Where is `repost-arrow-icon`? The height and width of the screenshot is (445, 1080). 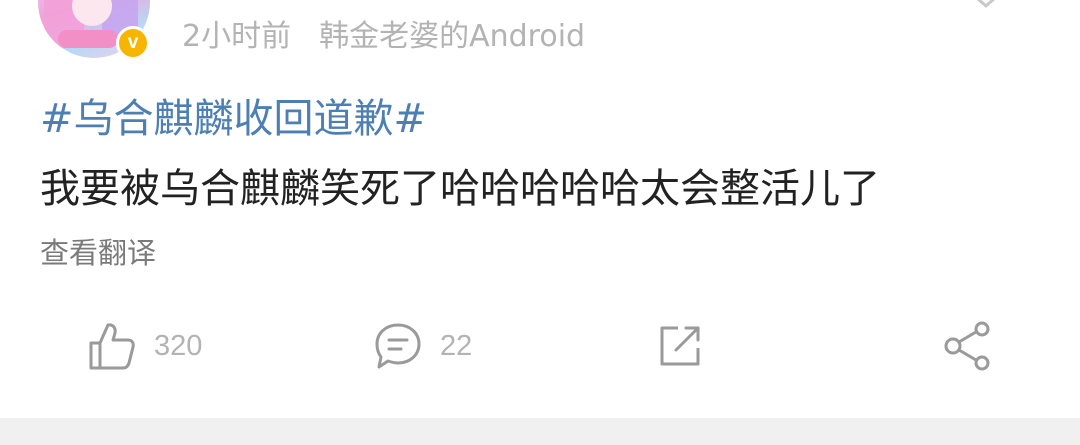
repost-arrow-icon is located at coordinates (680, 346).